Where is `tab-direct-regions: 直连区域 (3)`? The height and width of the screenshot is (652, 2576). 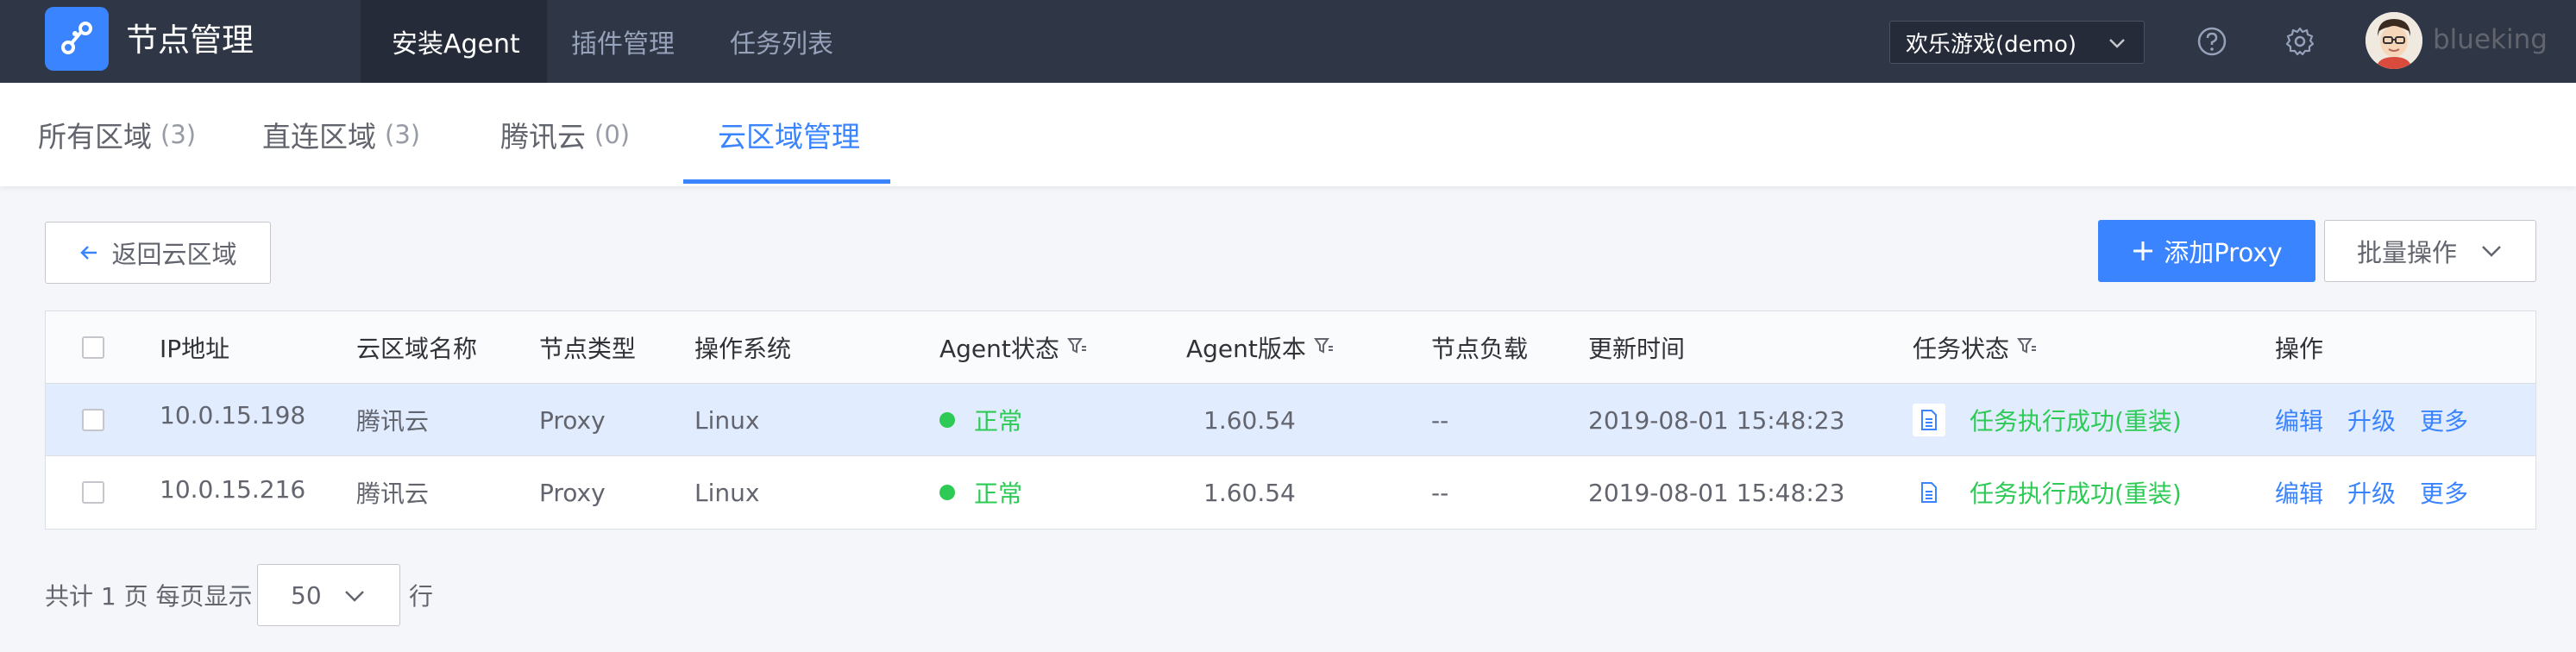
tab-direct-regions: 直连区域 (3) is located at coordinates (341, 134).